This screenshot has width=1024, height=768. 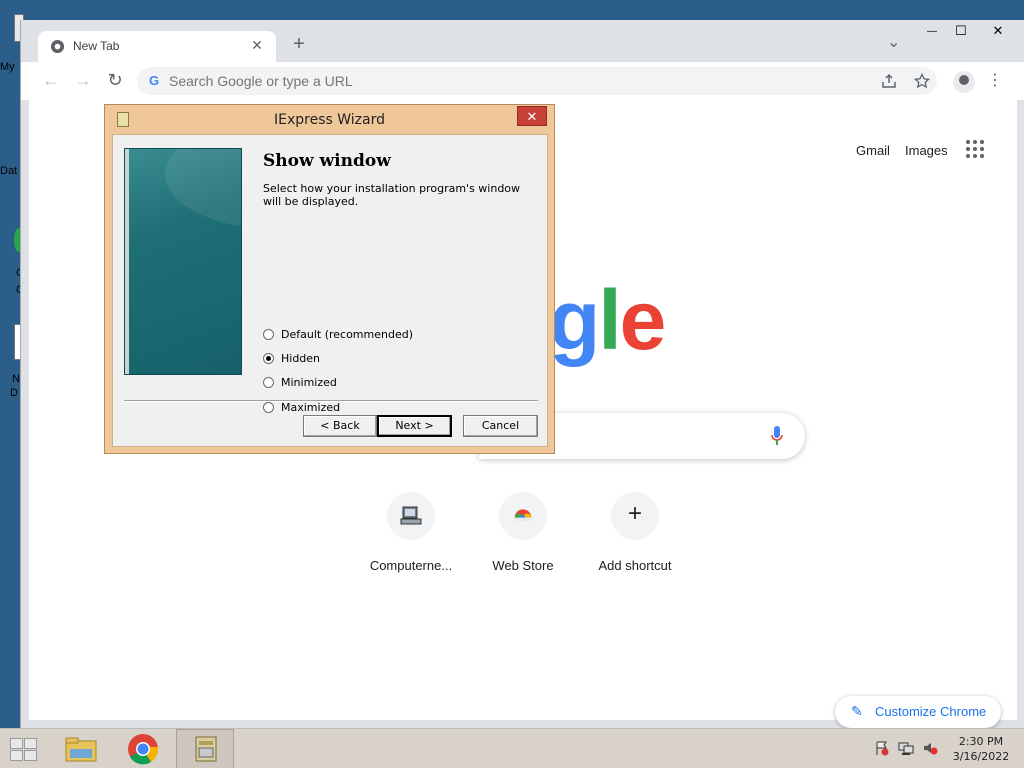 I want to click on computer-icon, so click(x=411, y=516).